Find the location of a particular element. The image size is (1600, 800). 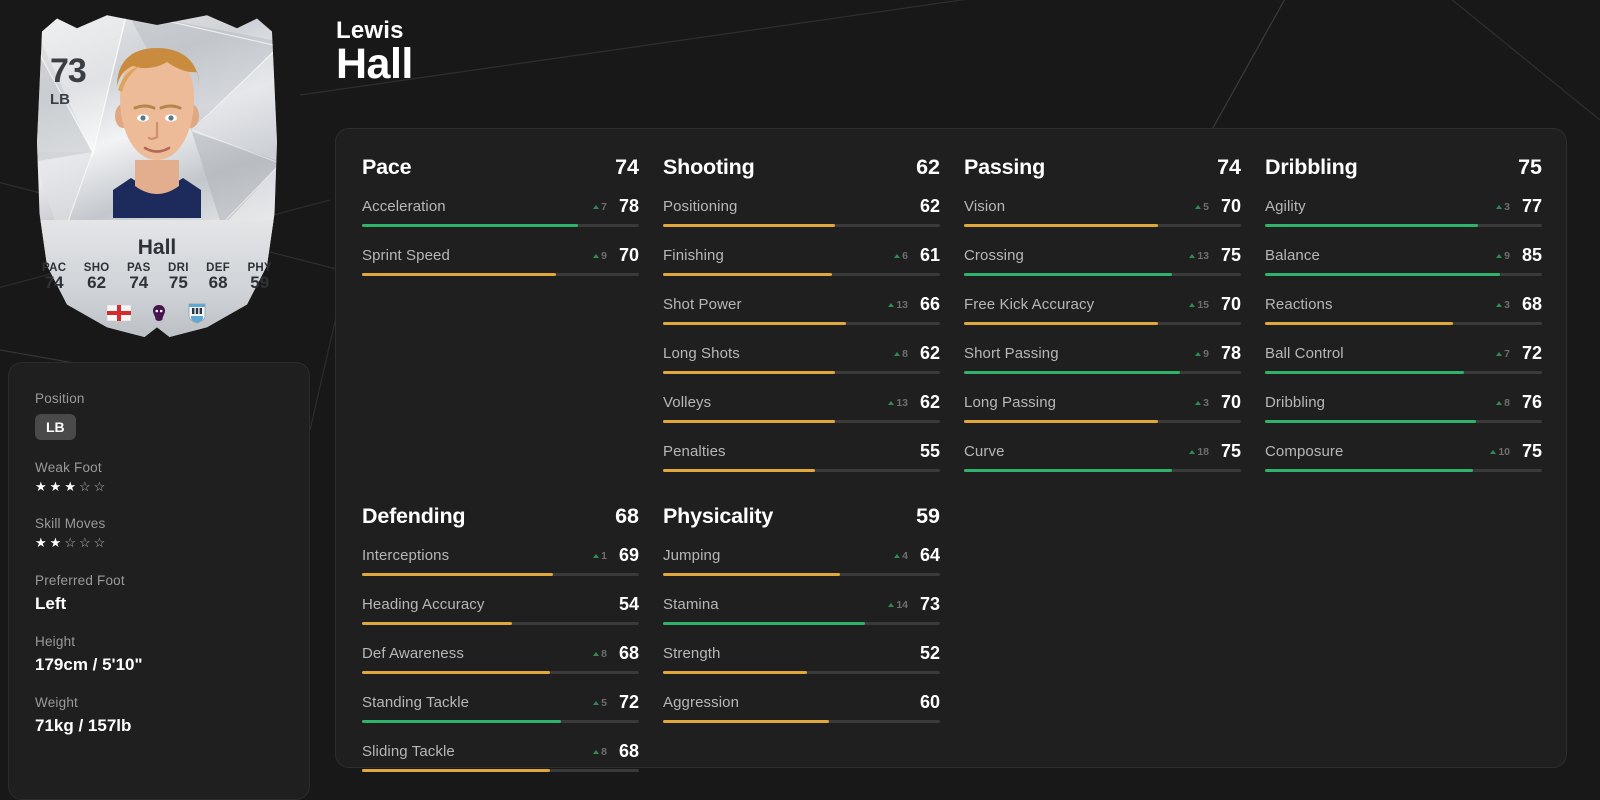

stat-group-header: Dribbling 75 is located at coordinates (1403, 167).